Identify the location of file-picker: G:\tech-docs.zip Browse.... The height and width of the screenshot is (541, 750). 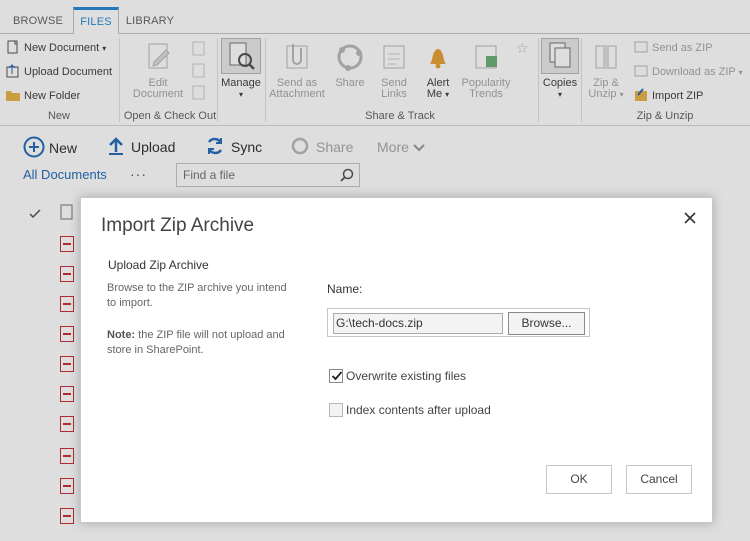
(458, 322).